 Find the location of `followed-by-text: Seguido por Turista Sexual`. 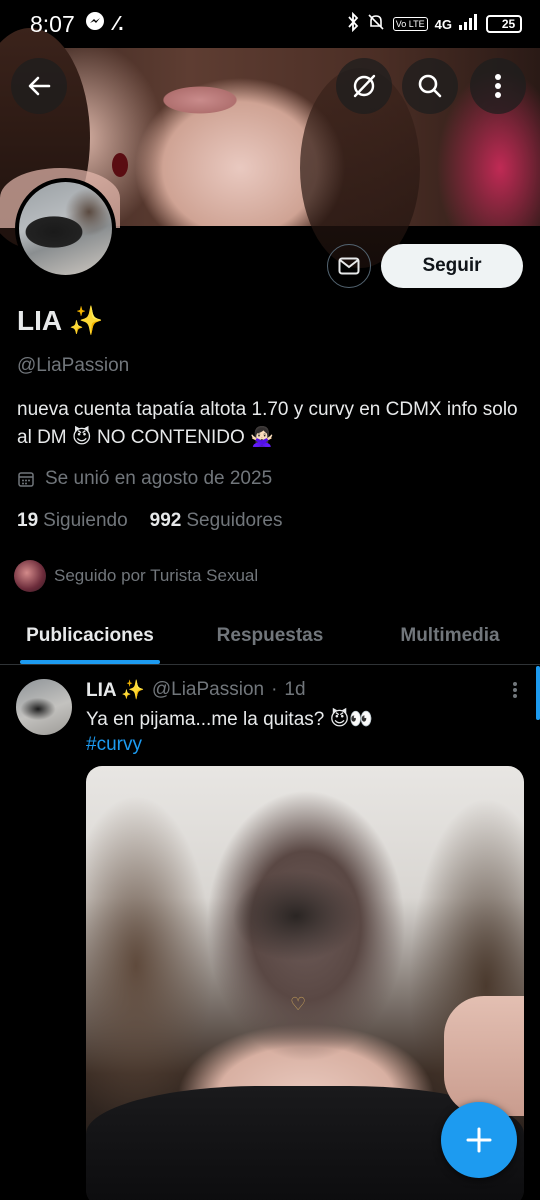

followed-by-text: Seguido por Turista Sexual is located at coordinates (156, 575).